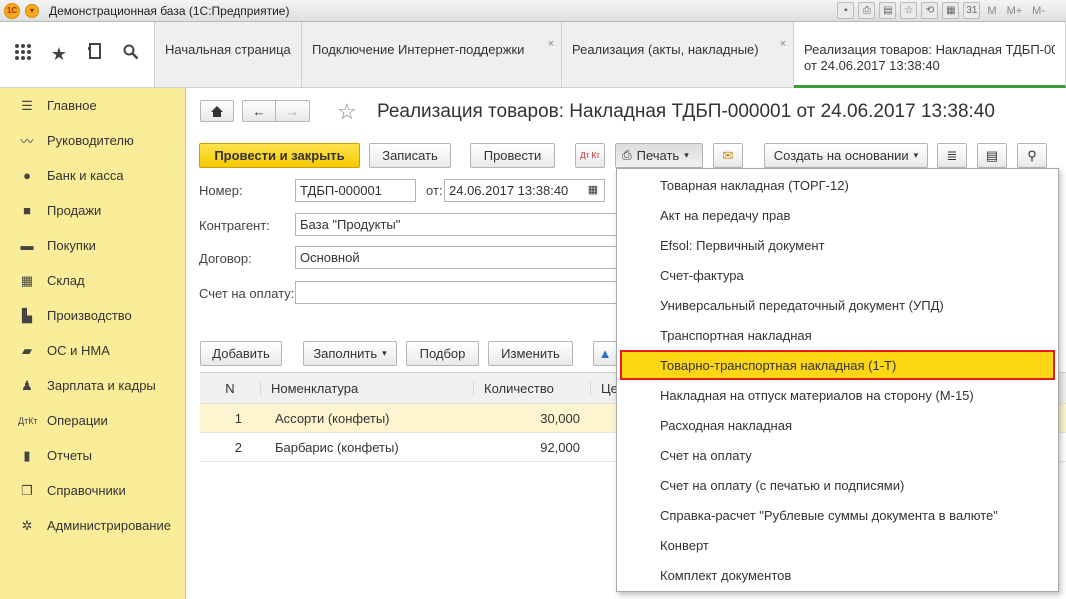 The height and width of the screenshot is (599, 1066). What do you see at coordinates (27, 245) in the screenshot?
I see `cart-icon: ▬` at bounding box center [27, 245].